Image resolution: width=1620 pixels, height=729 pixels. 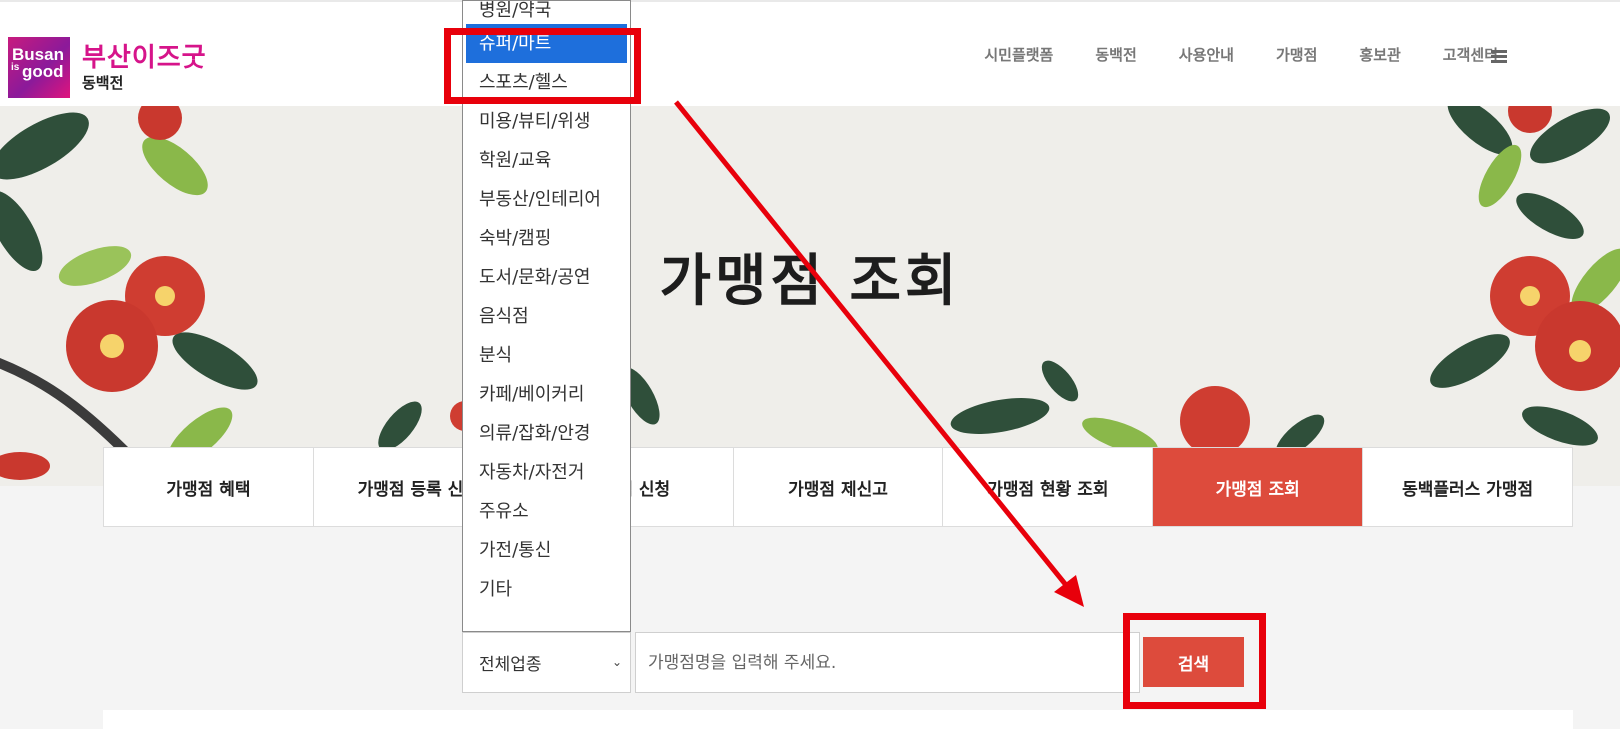 What do you see at coordinates (546, 550) in the screenshot?
I see `dropdown-option: 가전/통신` at bounding box center [546, 550].